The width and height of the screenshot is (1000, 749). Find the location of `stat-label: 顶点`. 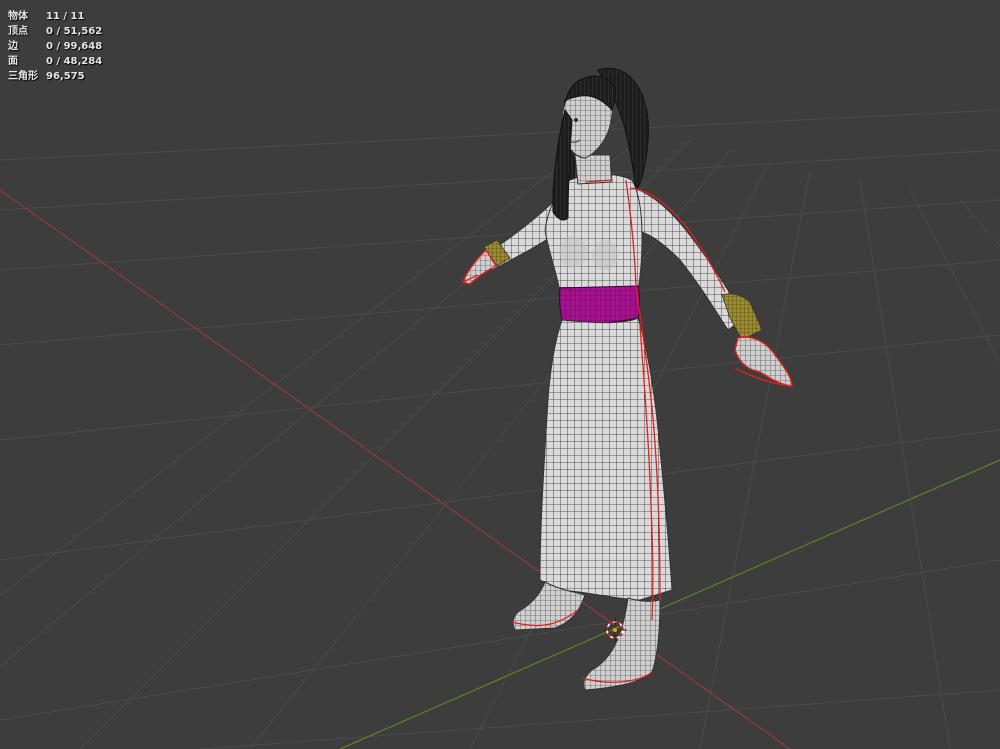

stat-label: 顶点 is located at coordinates (18, 31).